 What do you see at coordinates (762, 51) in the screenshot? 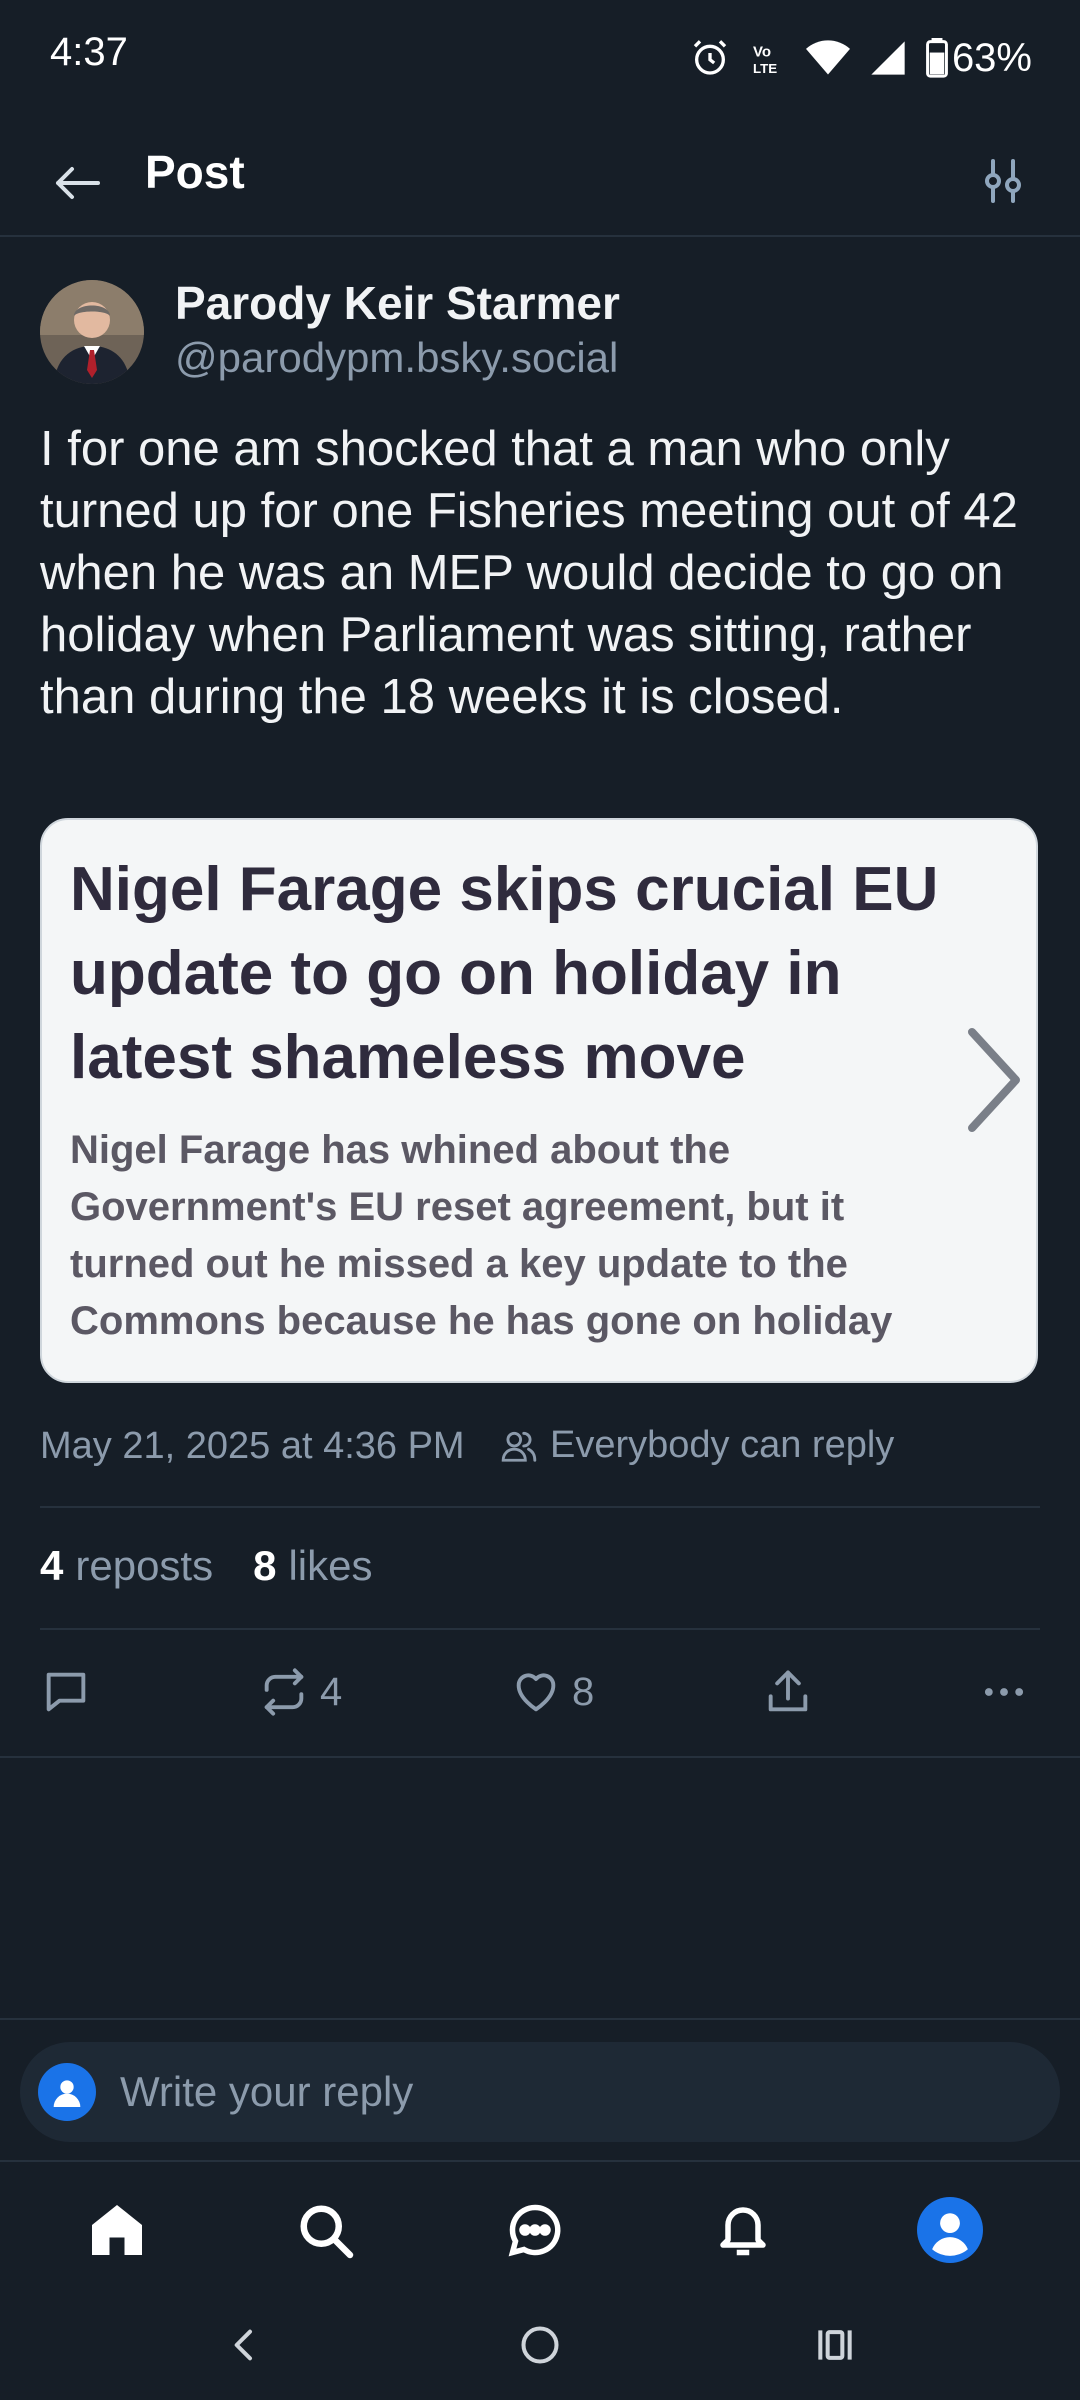
I see `svg-text: Vo` at bounding box center [762, 51].